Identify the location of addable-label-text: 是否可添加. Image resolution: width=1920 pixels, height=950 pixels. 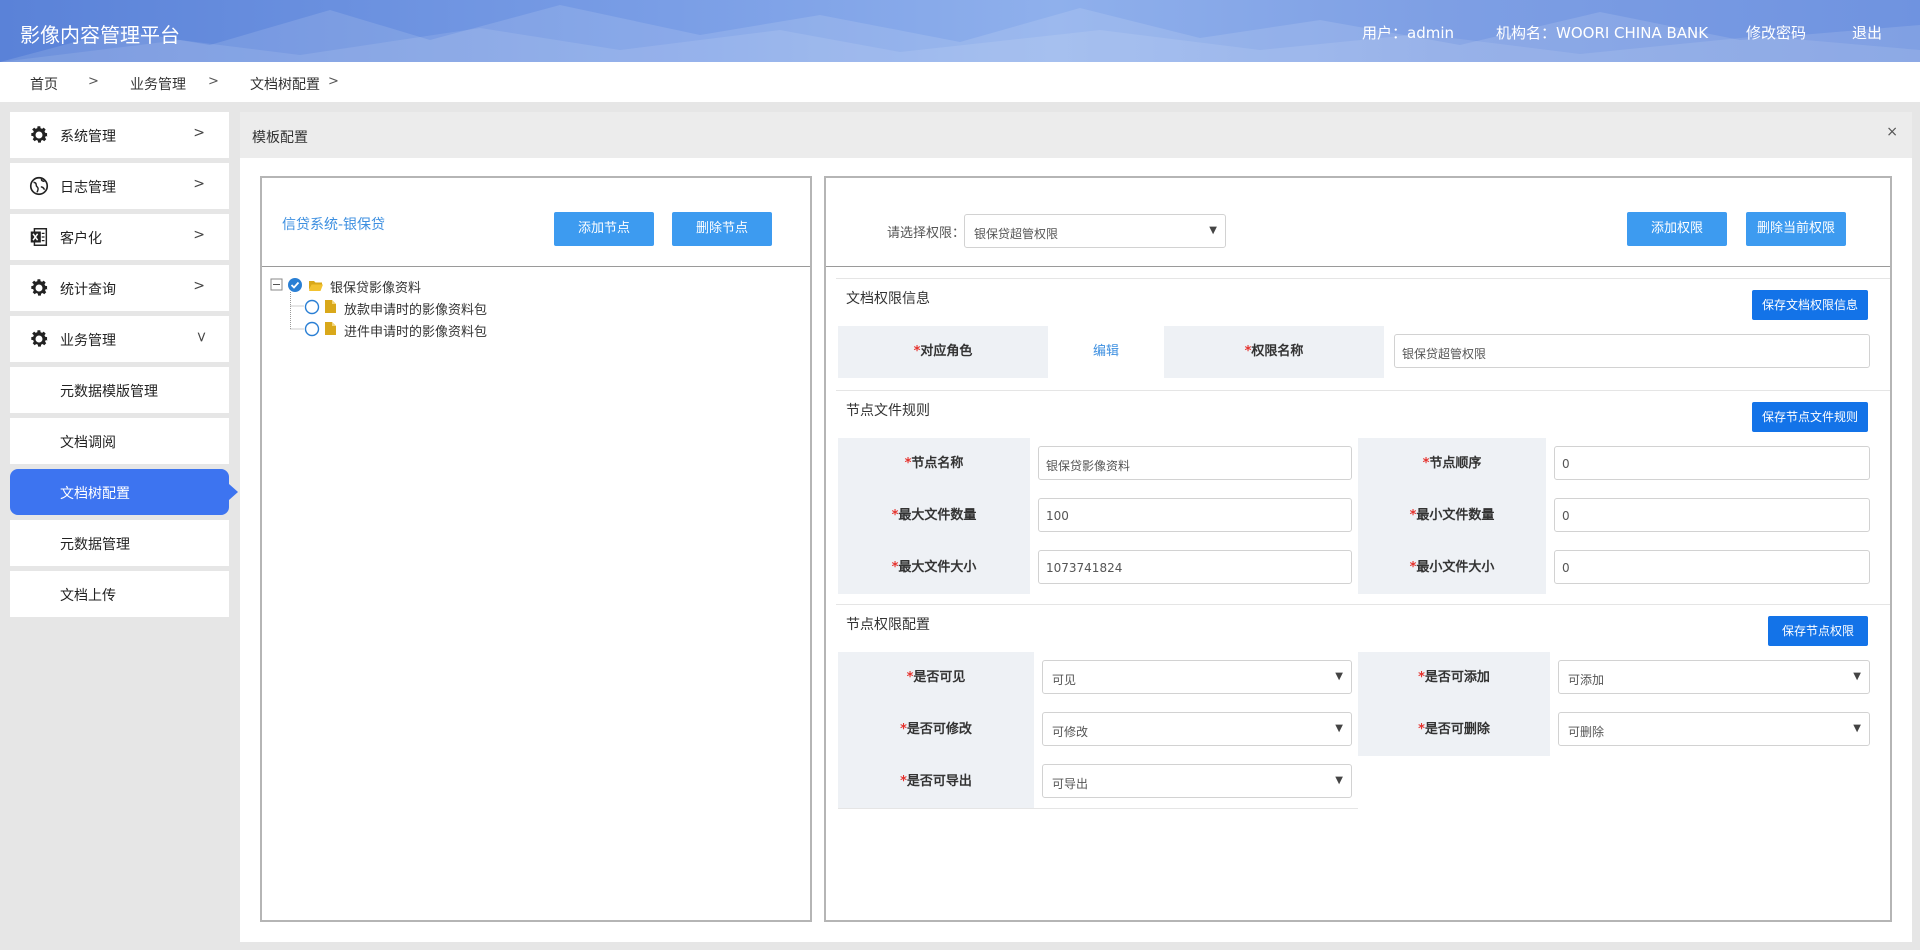
(1457, 677).